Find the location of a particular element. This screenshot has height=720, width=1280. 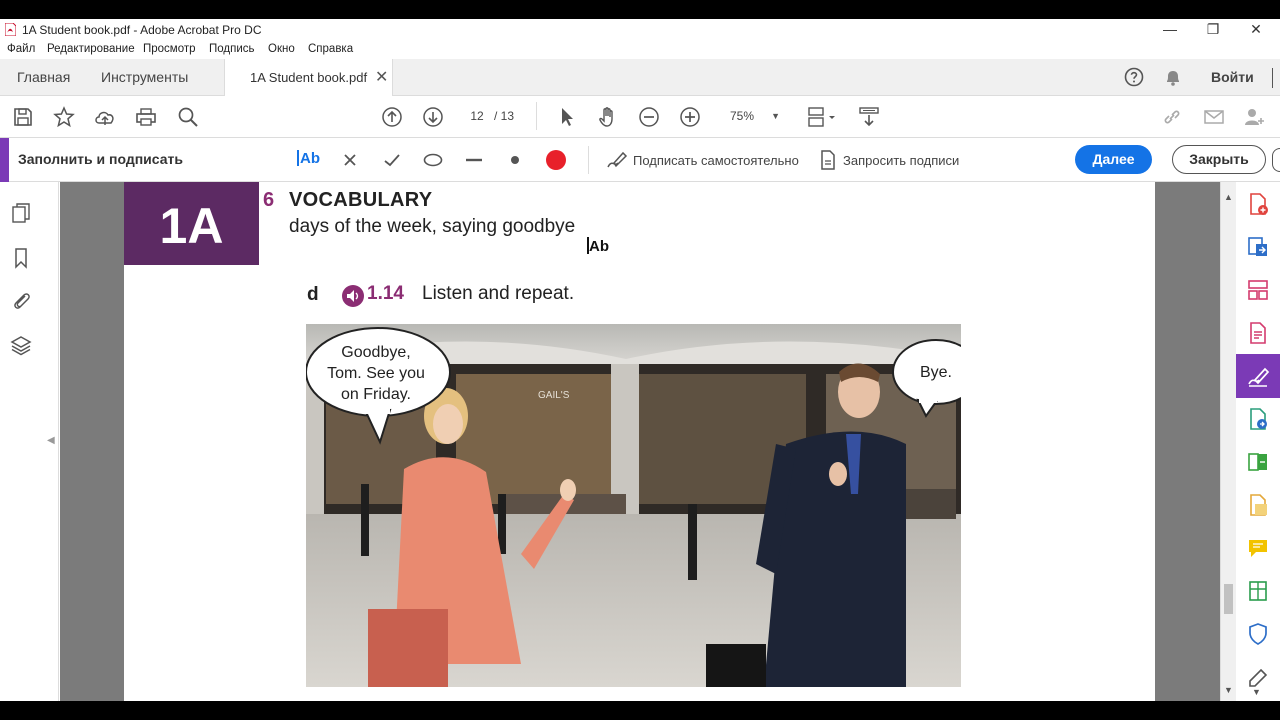

send-for-review-icon is located at coordinates (1258, 419).